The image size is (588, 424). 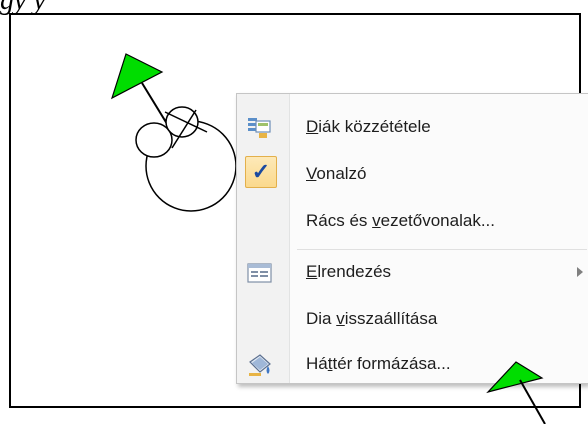 I want to click on pointer-stick-right, so click(x=532, y=401).